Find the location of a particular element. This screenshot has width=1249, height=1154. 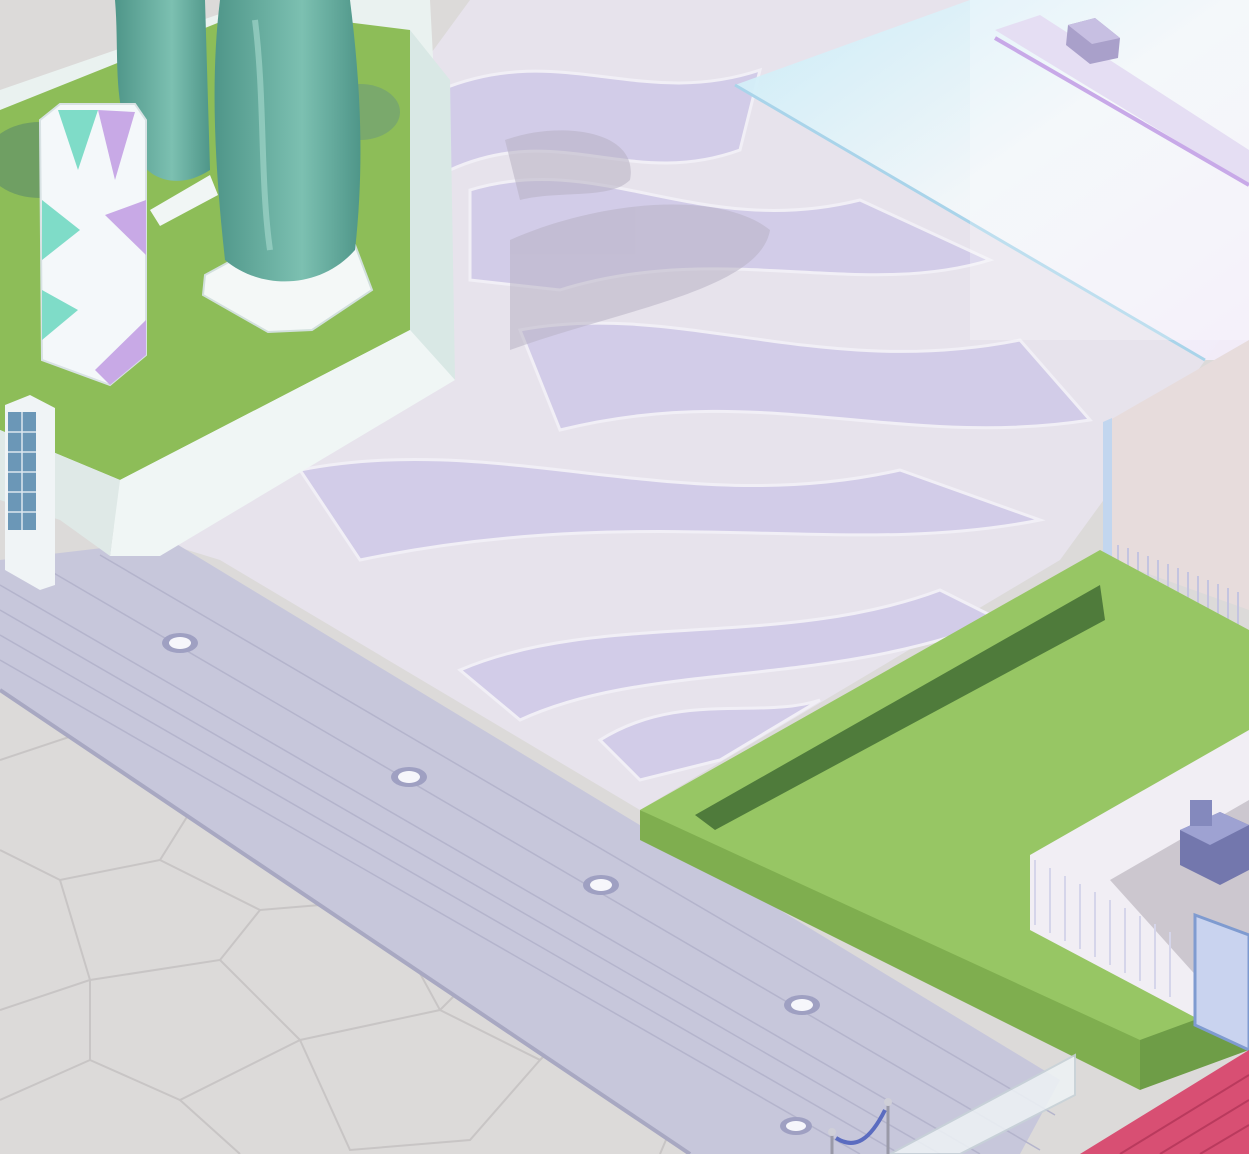

crystal-pillar is located at coordinates (92, 245).